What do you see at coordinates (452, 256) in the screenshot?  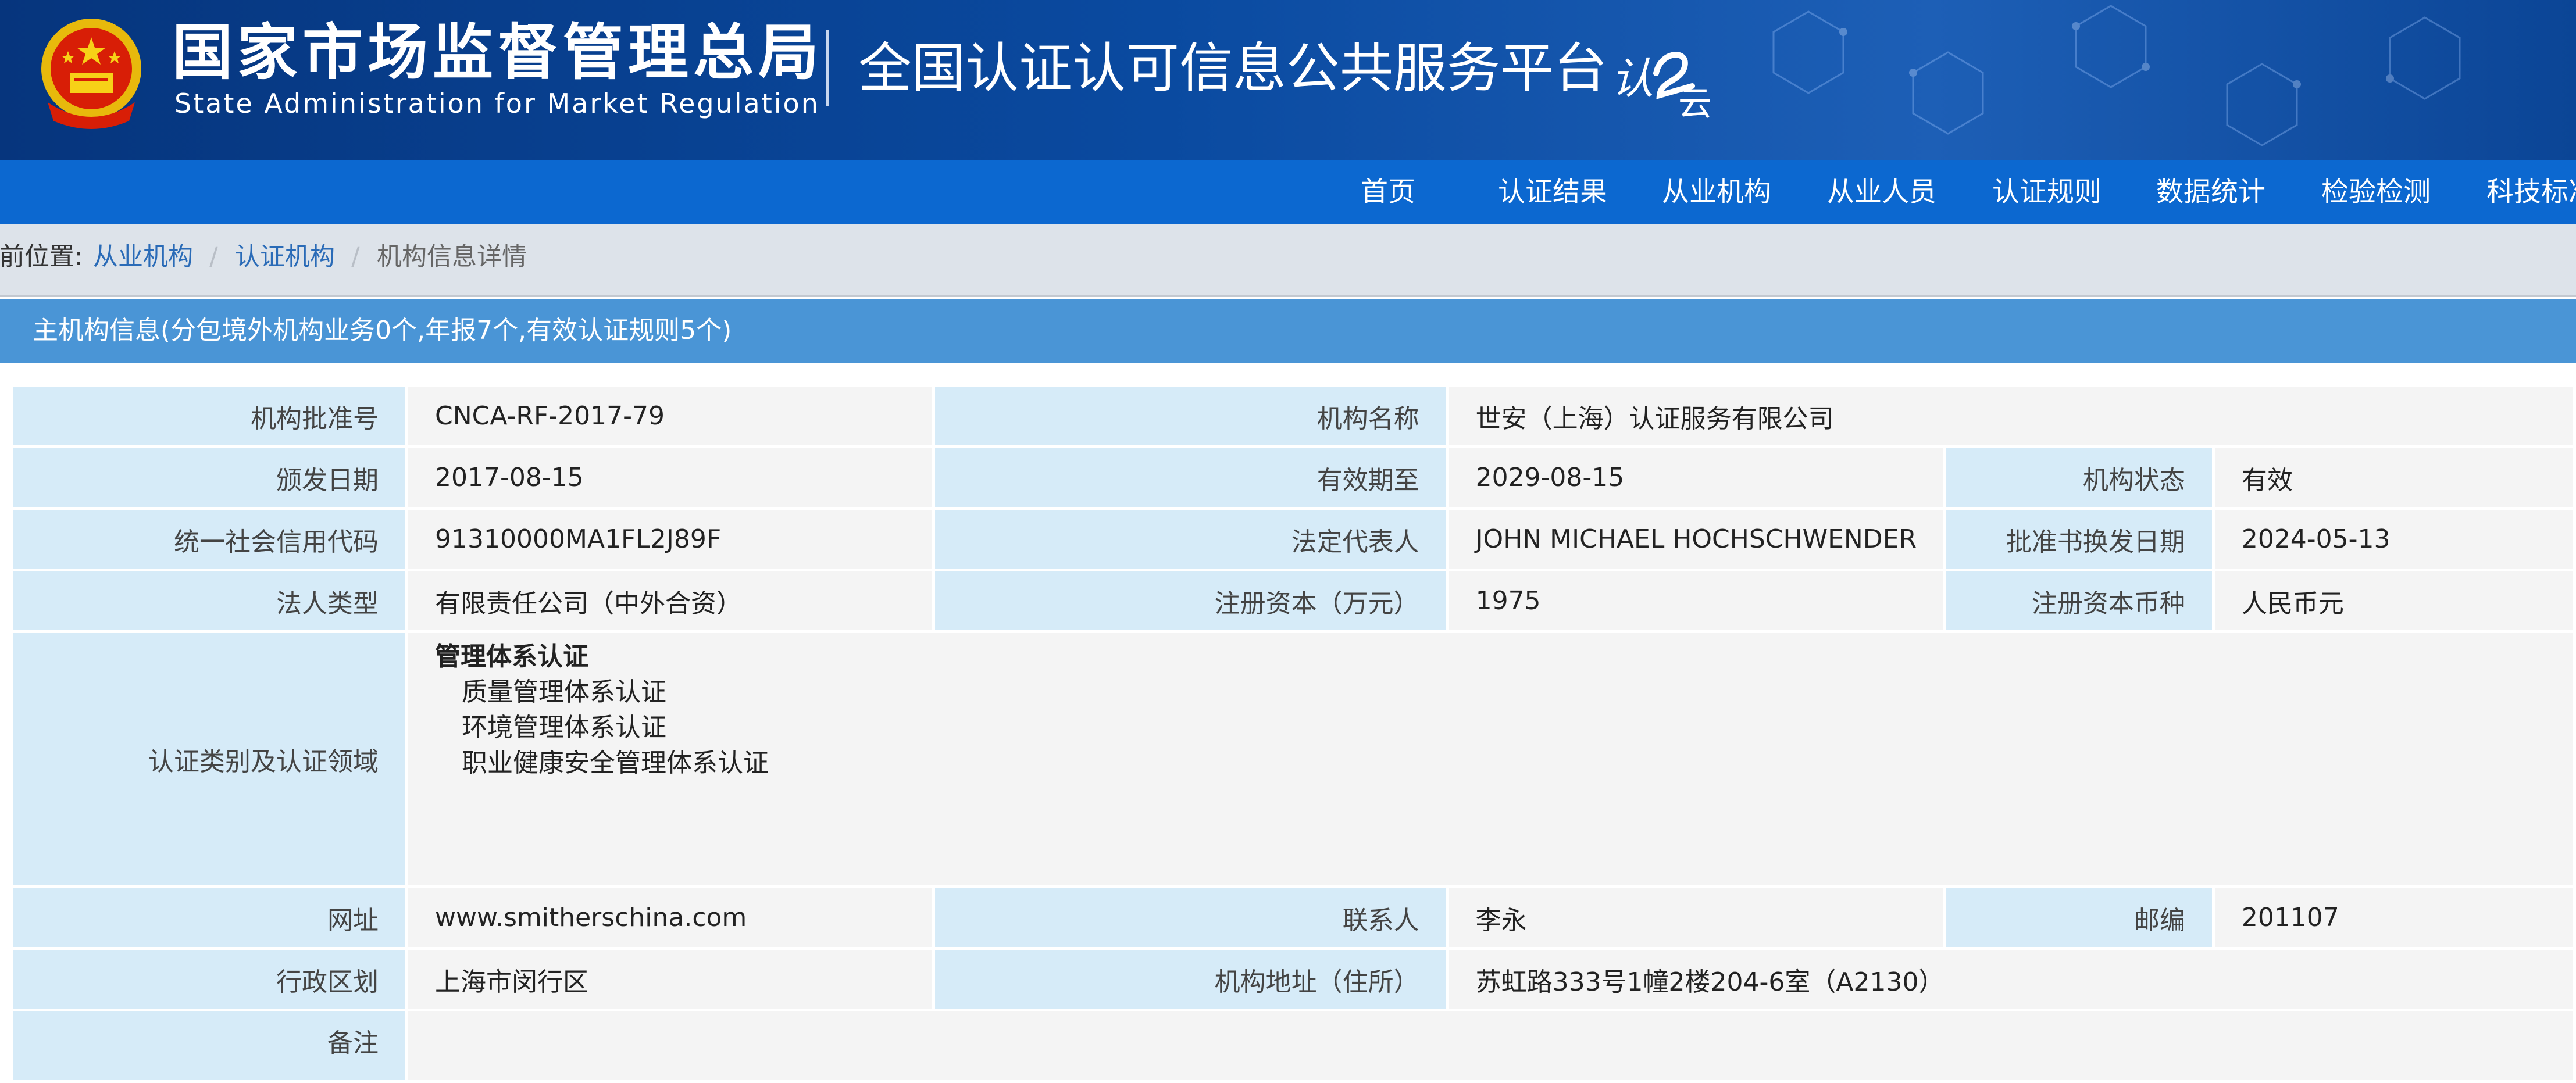 I see `breadcrumb-current: 机构信息详情` at bounding box center [452, 256].